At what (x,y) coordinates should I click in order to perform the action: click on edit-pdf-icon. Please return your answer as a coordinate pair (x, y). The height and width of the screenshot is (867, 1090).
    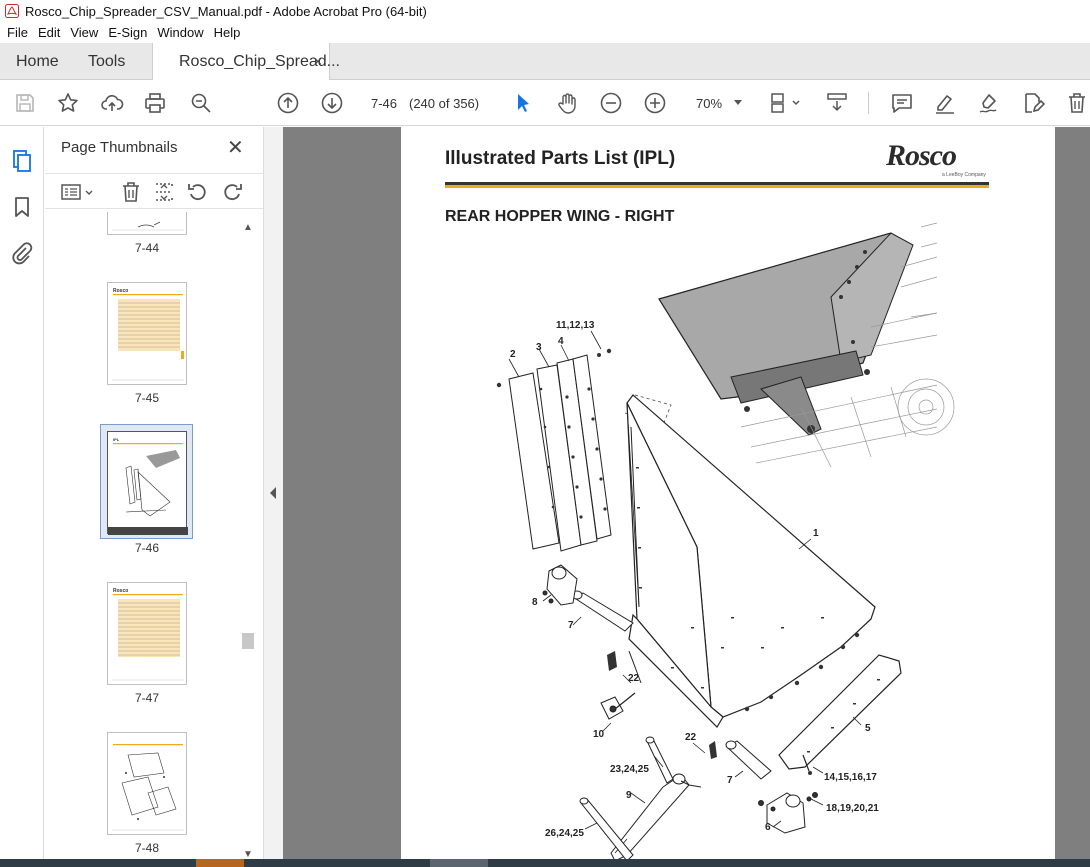
    Looking at the image, I should click on (1033, 103).